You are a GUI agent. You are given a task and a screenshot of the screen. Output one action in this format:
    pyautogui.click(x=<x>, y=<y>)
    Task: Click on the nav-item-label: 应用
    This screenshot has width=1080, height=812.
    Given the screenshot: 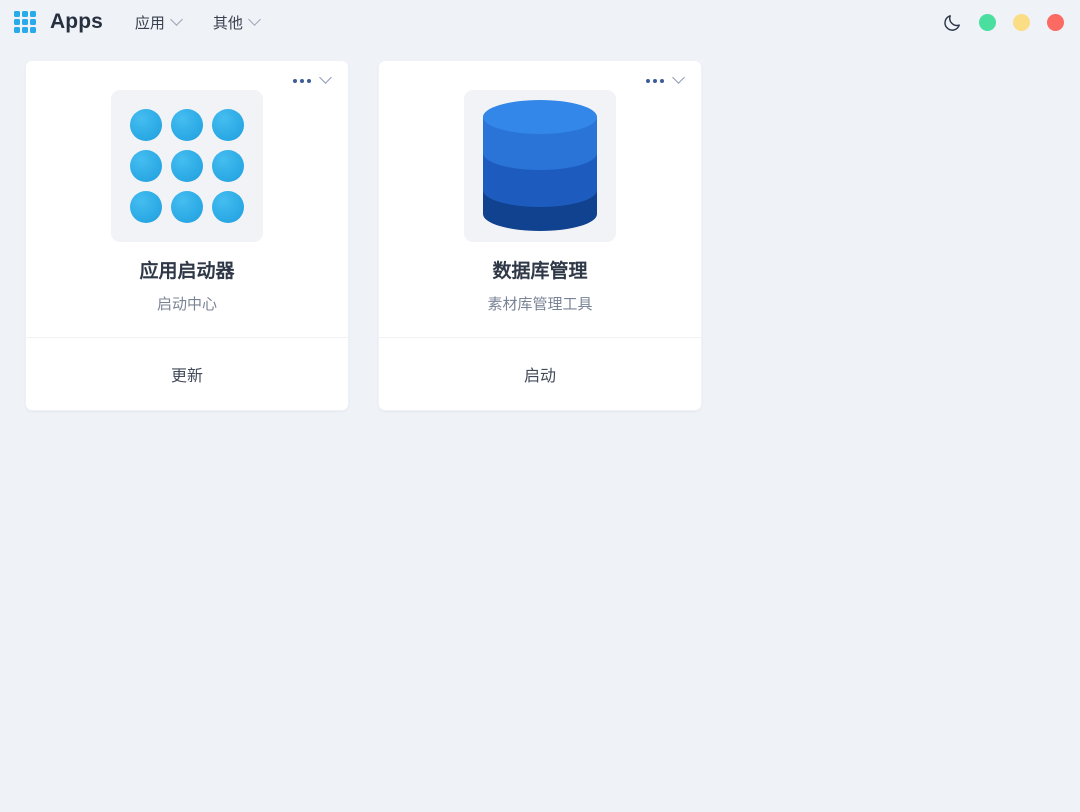 What is the action you would take?
    pyautogui.click(x=149, y=23)
    